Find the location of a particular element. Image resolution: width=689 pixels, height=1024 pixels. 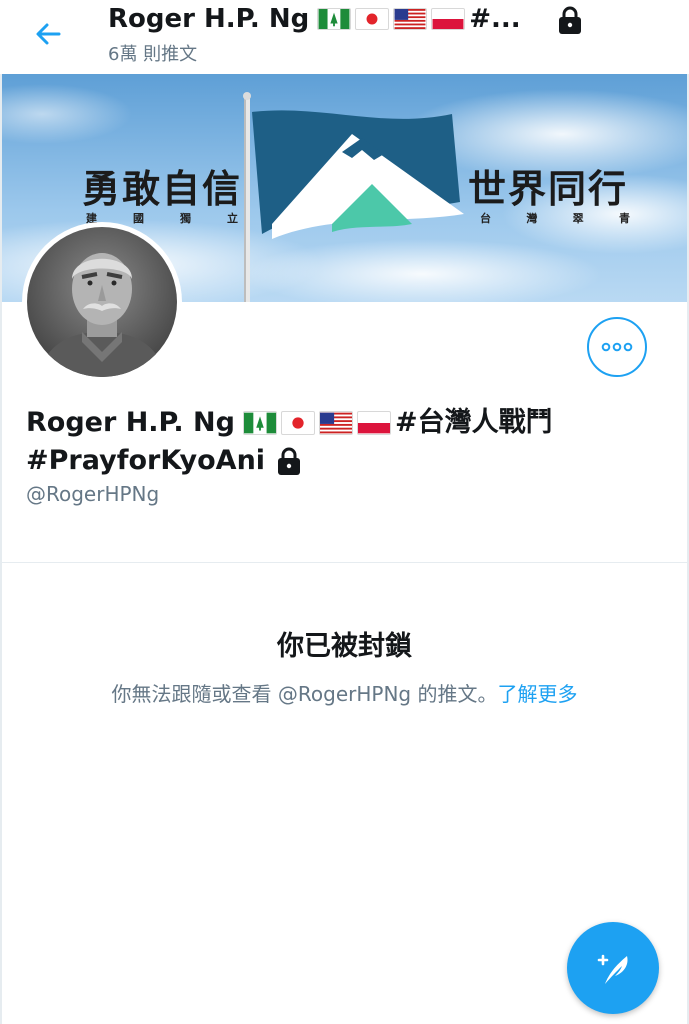

blocked-title: 你已被封鎖 is located at coordinates (344, 646).